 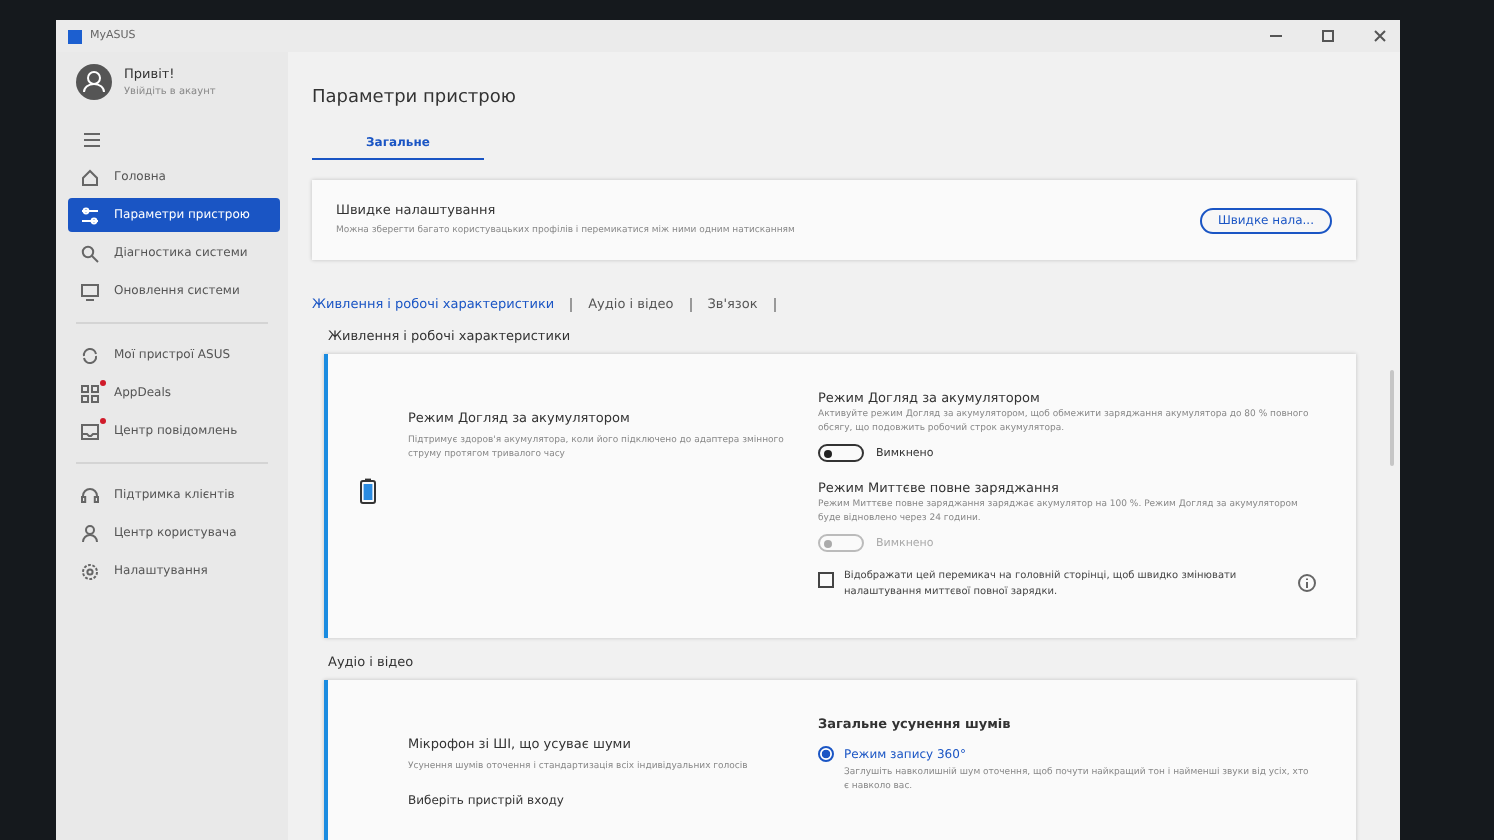 I want to click on close-icon, so click(x=1380, y=36).